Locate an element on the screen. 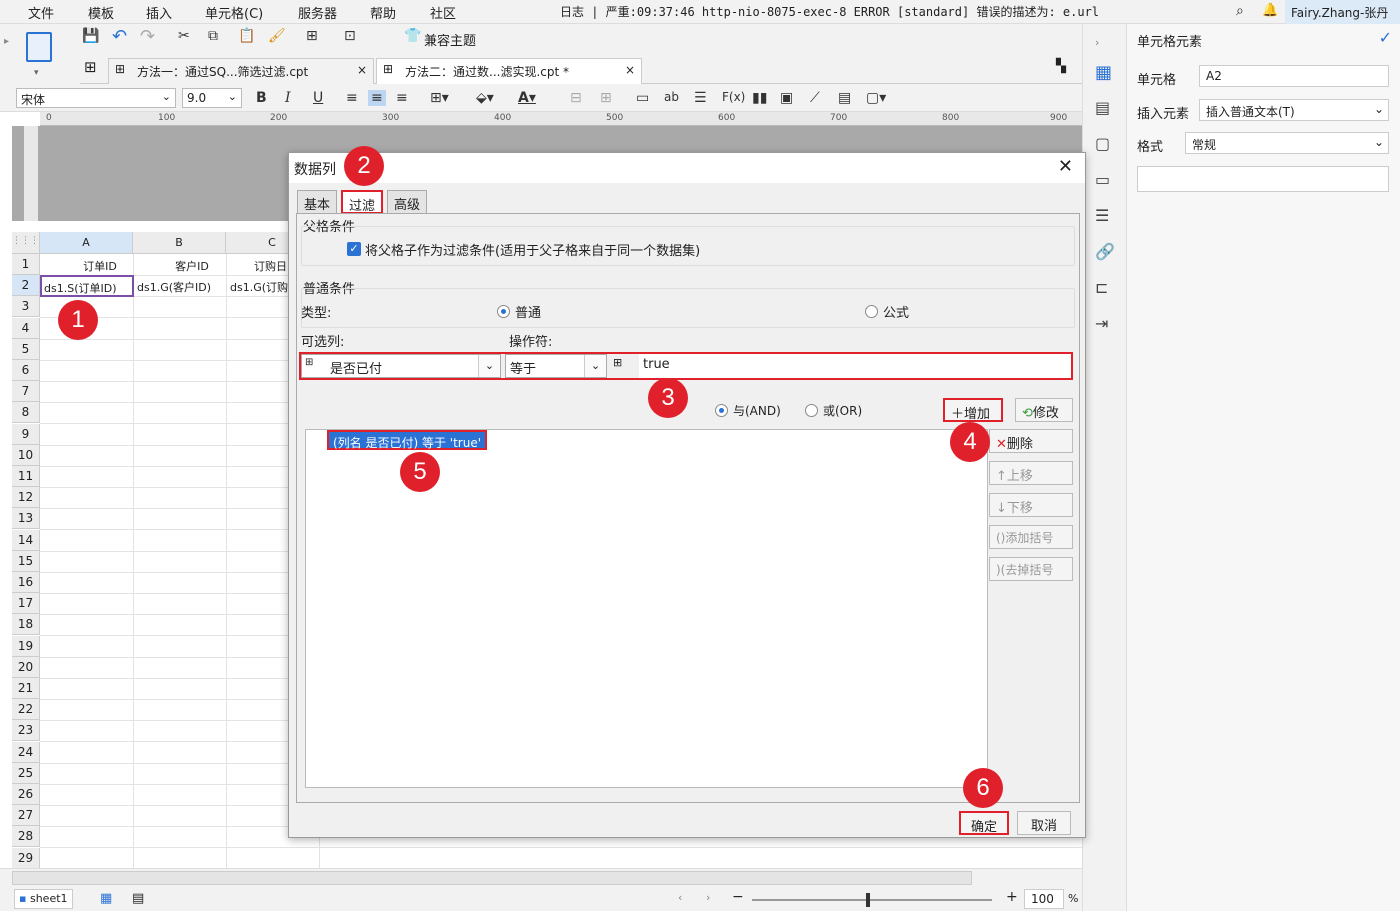  menu-community: 社区 is located at coordinates (443, 12).